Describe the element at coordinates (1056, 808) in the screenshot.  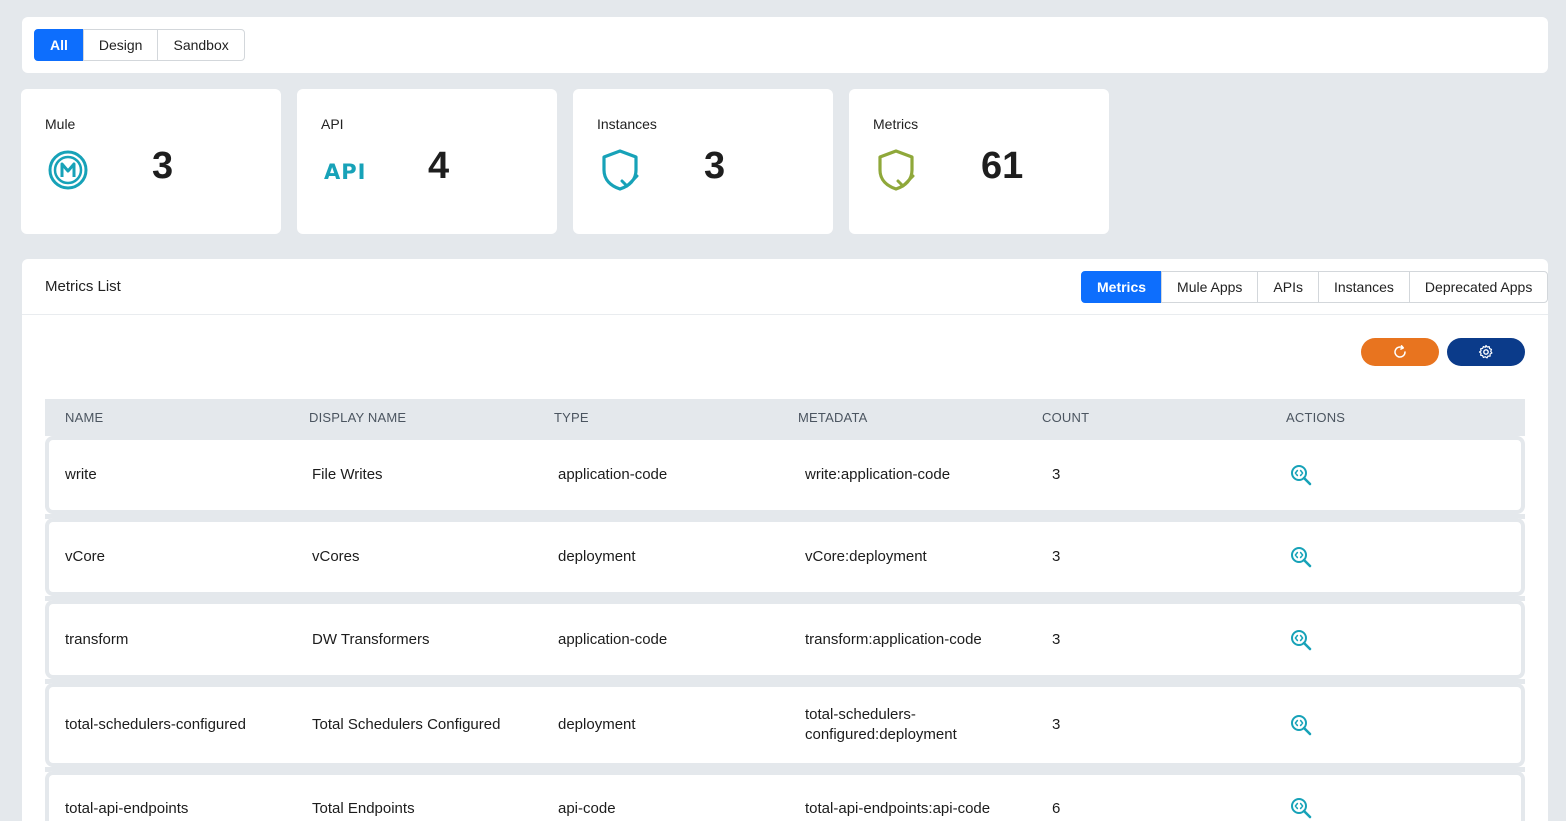
I see `cell-count: 6` at that location.